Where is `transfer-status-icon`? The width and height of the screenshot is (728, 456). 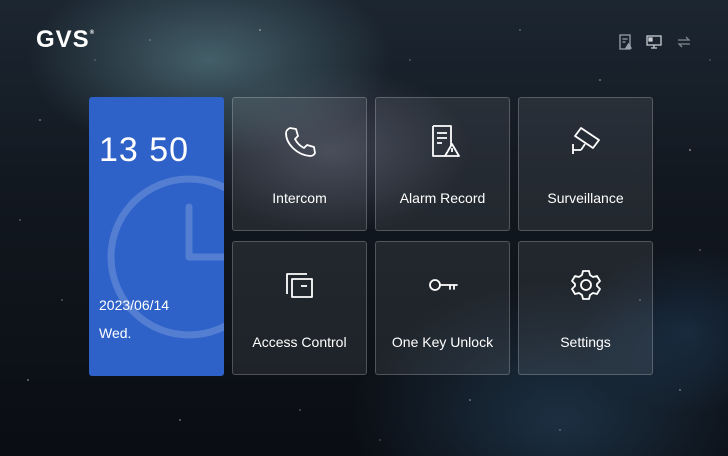 transfer-status-icon is located at coordinates (684, 42).